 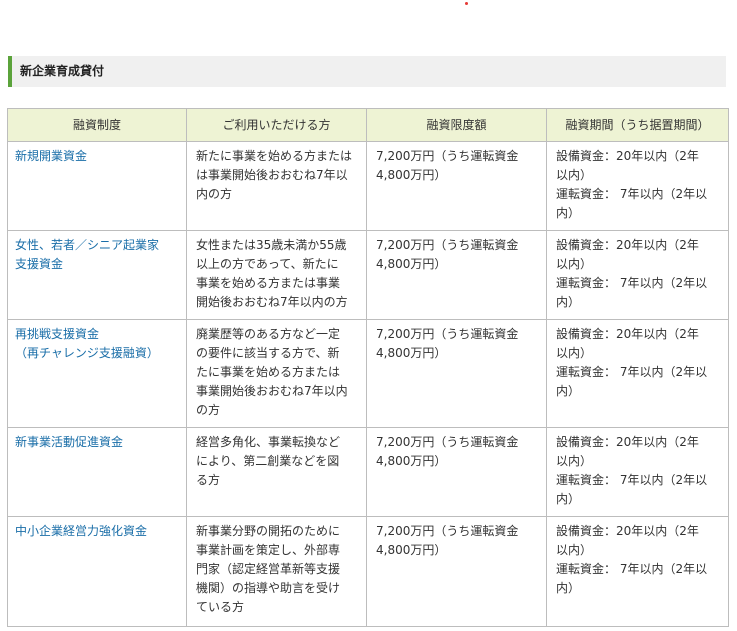 I want to click on name-text-line: 新規開業資金, so click(x=97, y=156).